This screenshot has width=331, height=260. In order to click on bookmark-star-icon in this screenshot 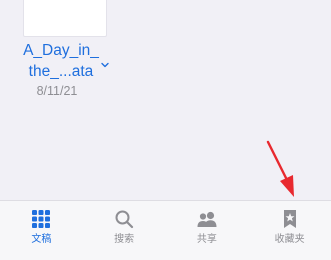, I will do `click(289, 219)`.